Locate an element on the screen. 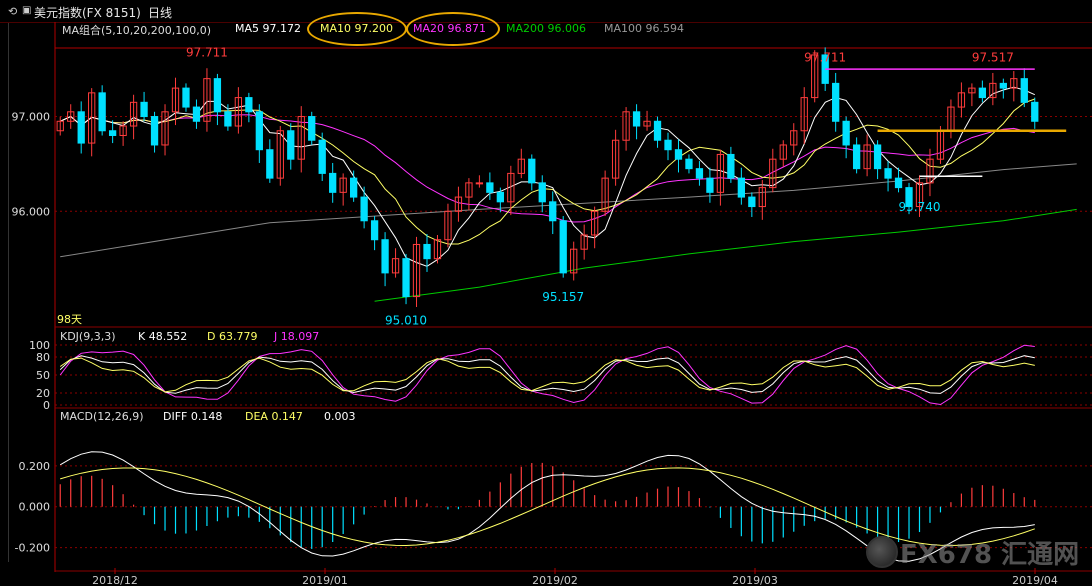  price-annotation: 95.010 is located at coordinates (406, 321).